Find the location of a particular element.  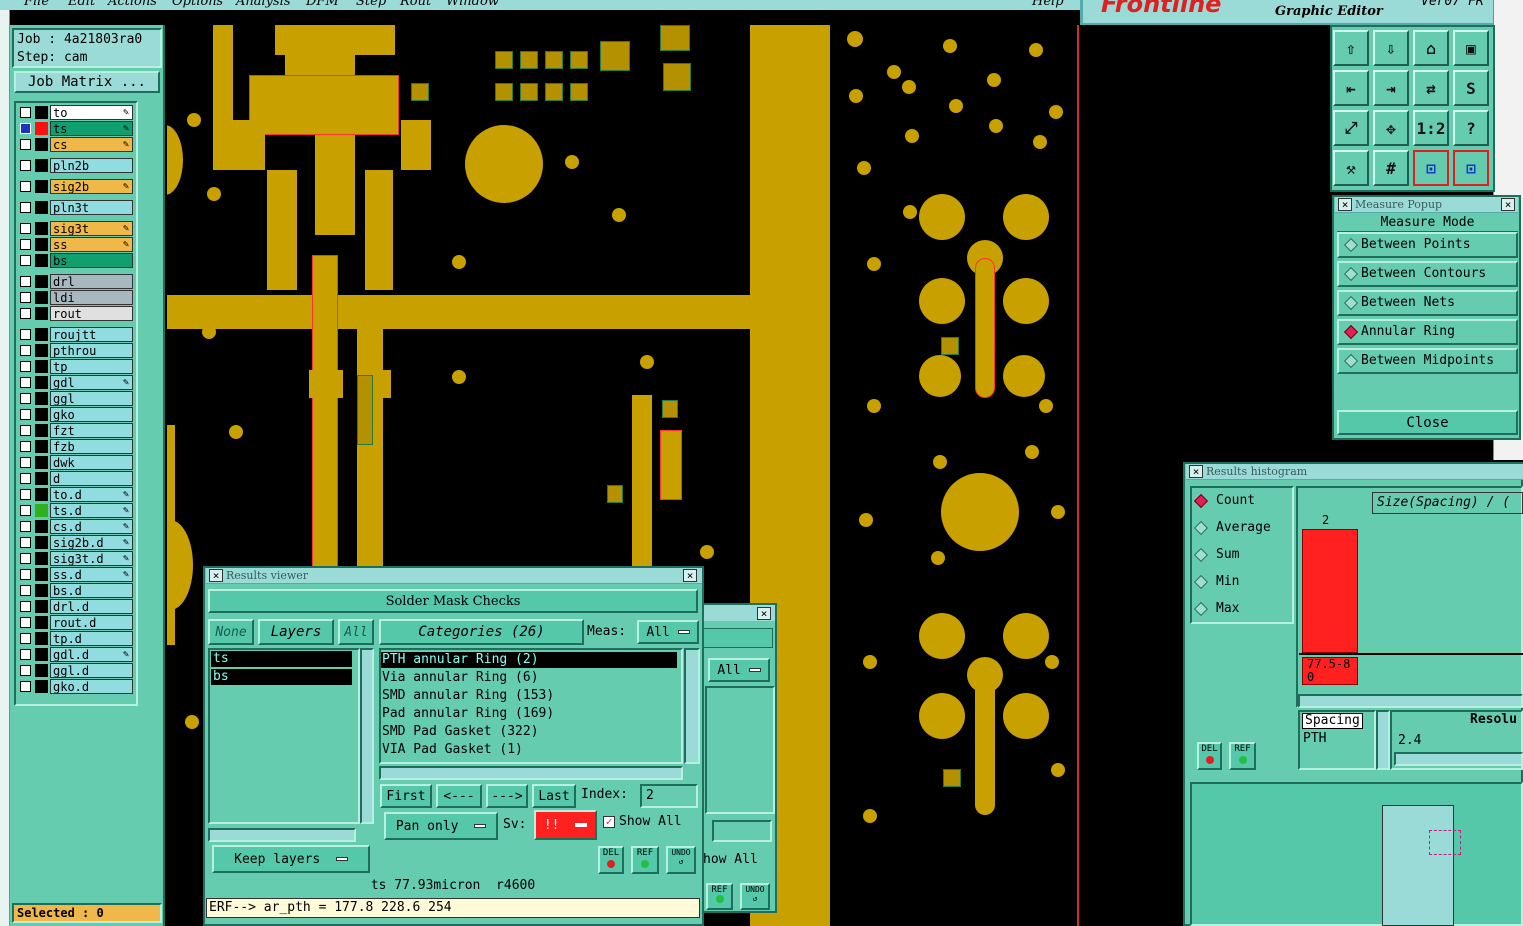

show-all-checkbox: ✓ is located at coordinates (609, 822).